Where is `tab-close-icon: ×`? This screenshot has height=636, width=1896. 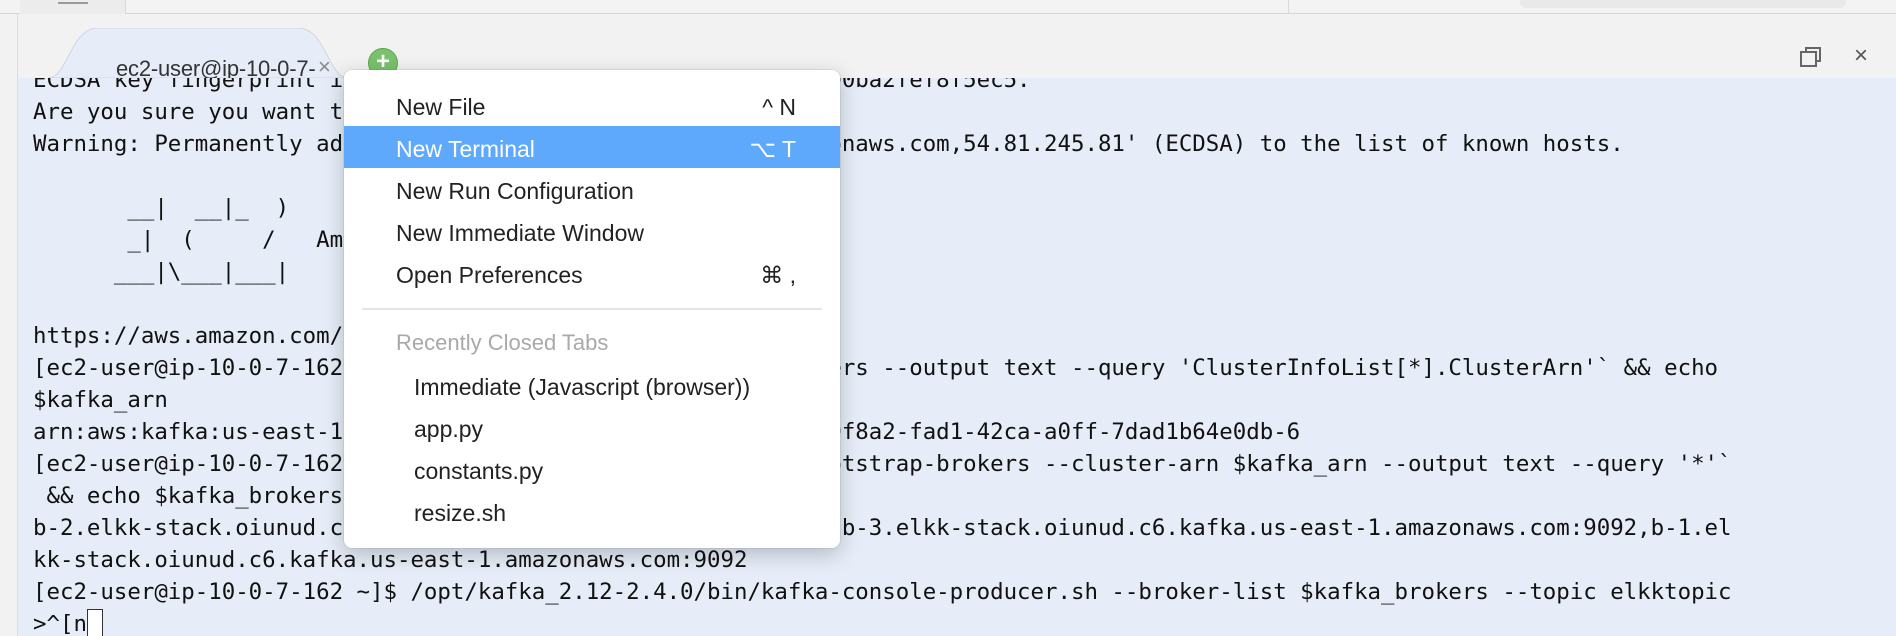 tab-close-icon: × is located at coordinates (324, 67).